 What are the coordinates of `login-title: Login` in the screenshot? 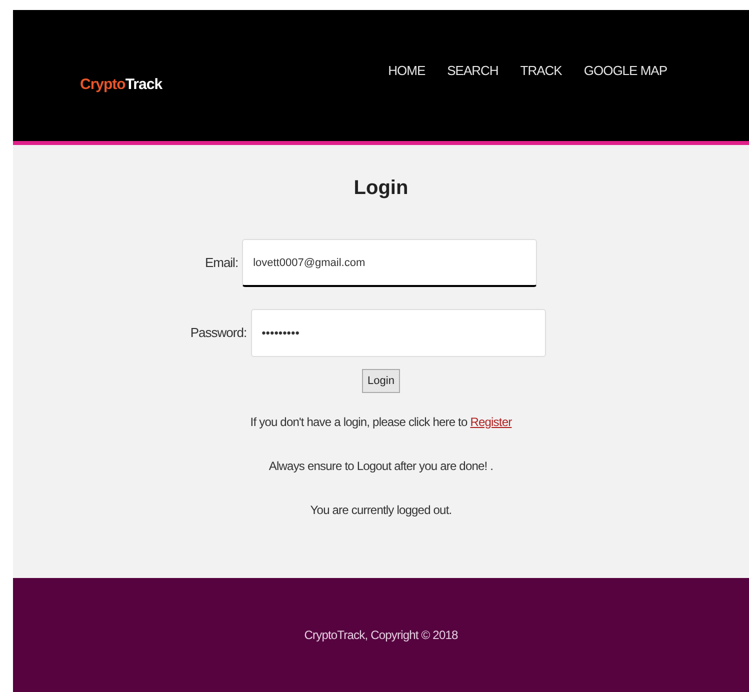 It's located at (381, 188).